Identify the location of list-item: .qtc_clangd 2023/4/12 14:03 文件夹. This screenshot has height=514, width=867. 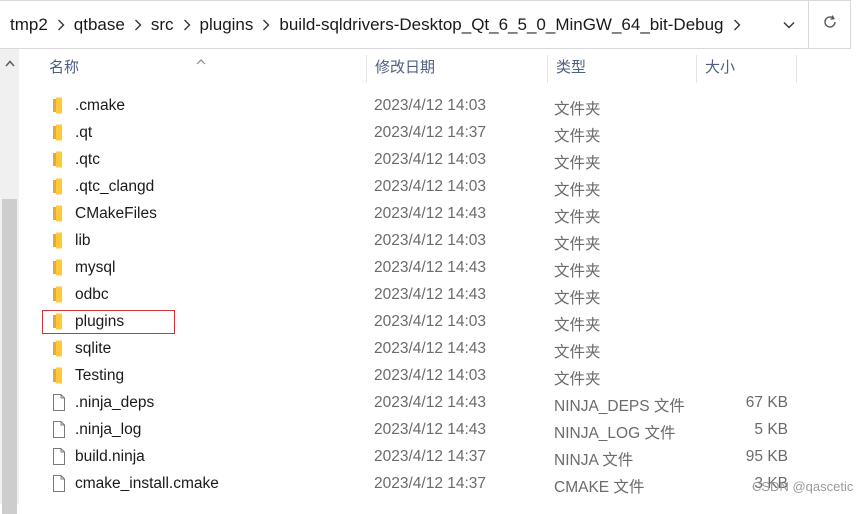
(443, 186).